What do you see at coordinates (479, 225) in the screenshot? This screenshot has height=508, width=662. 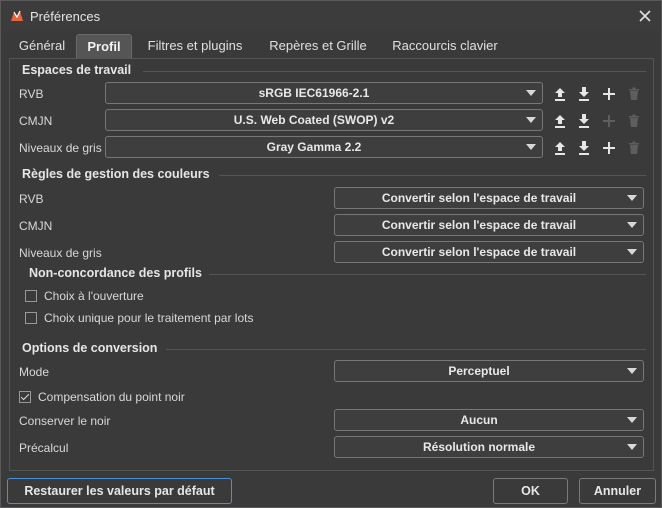 I see `rule-cmjn-value: Convertir selon l'espace de travail` at bounding box center [479, 225].